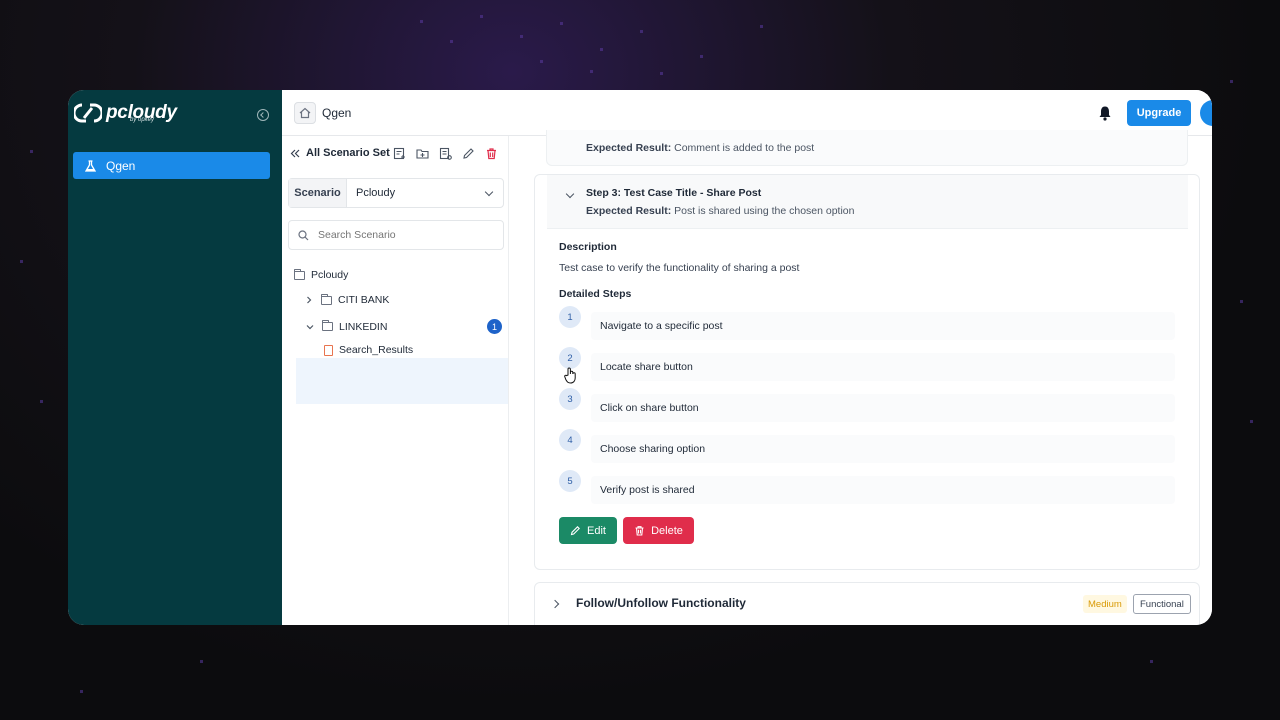 This screenshot has height=720, width=1280. What do you see at coordinates (661, 603) in the screenshot?
I see `test-case-title: Follow/Unfollow Functionality` at bounding box center [661, 603].